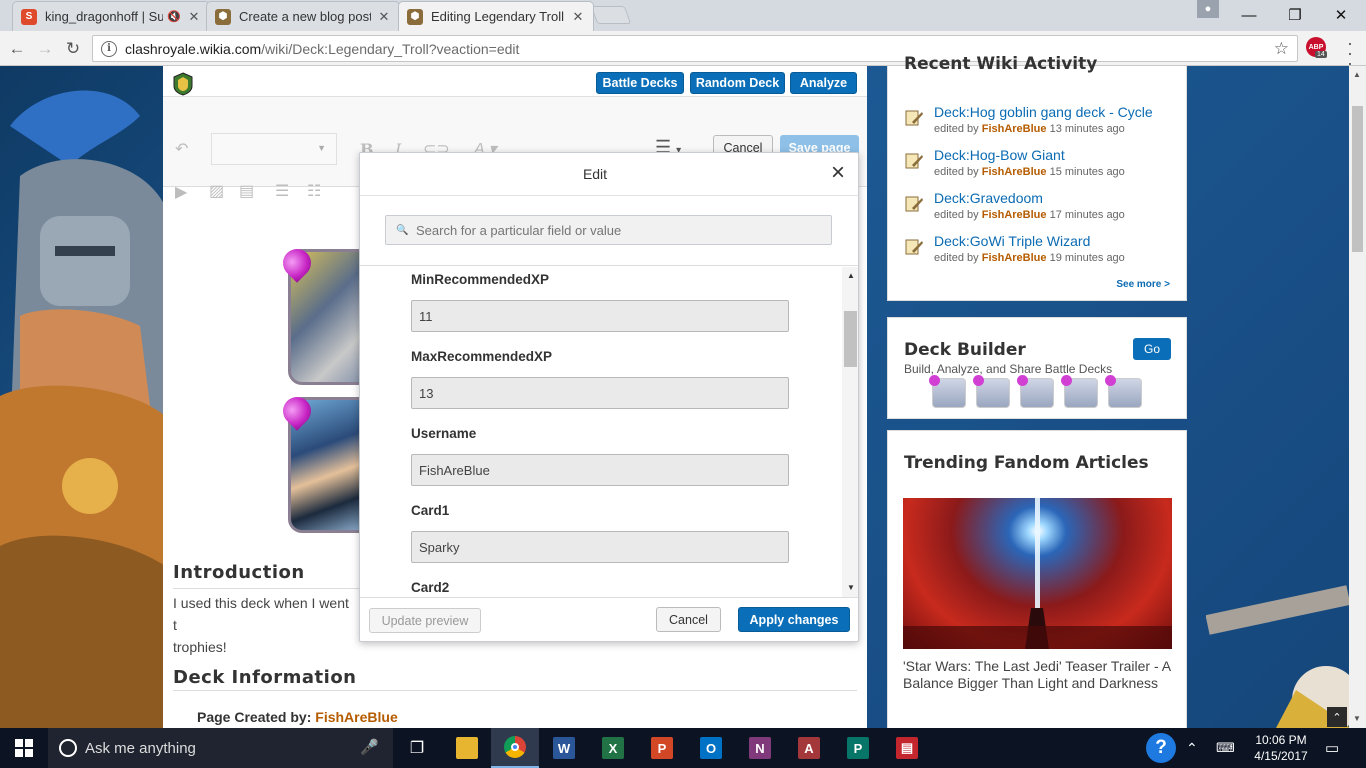  What do you see at coordinates (111, 16) in the screenshot?
I see `browser-tab-1: S king_dragonhoff | Sup 🔇 ✕` at bounding box center [111, 16].